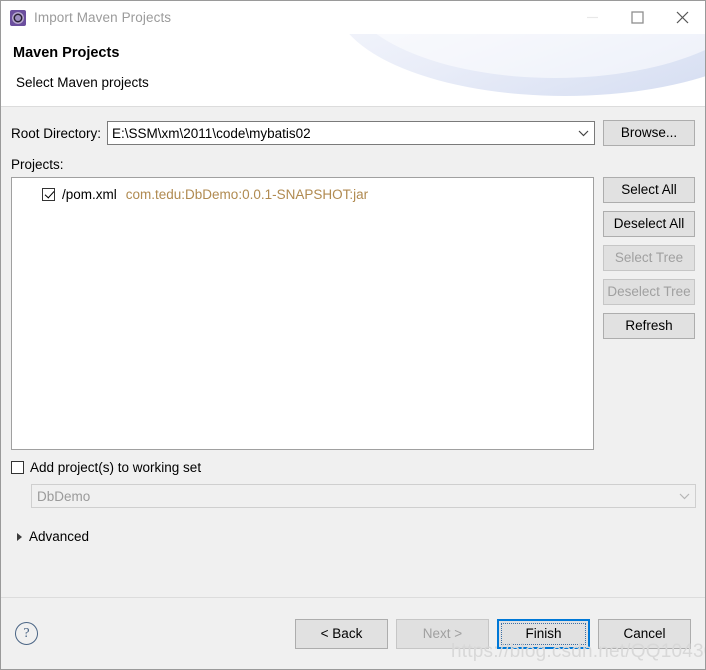  I want to click on help-icon: ?, so click(26, 633).